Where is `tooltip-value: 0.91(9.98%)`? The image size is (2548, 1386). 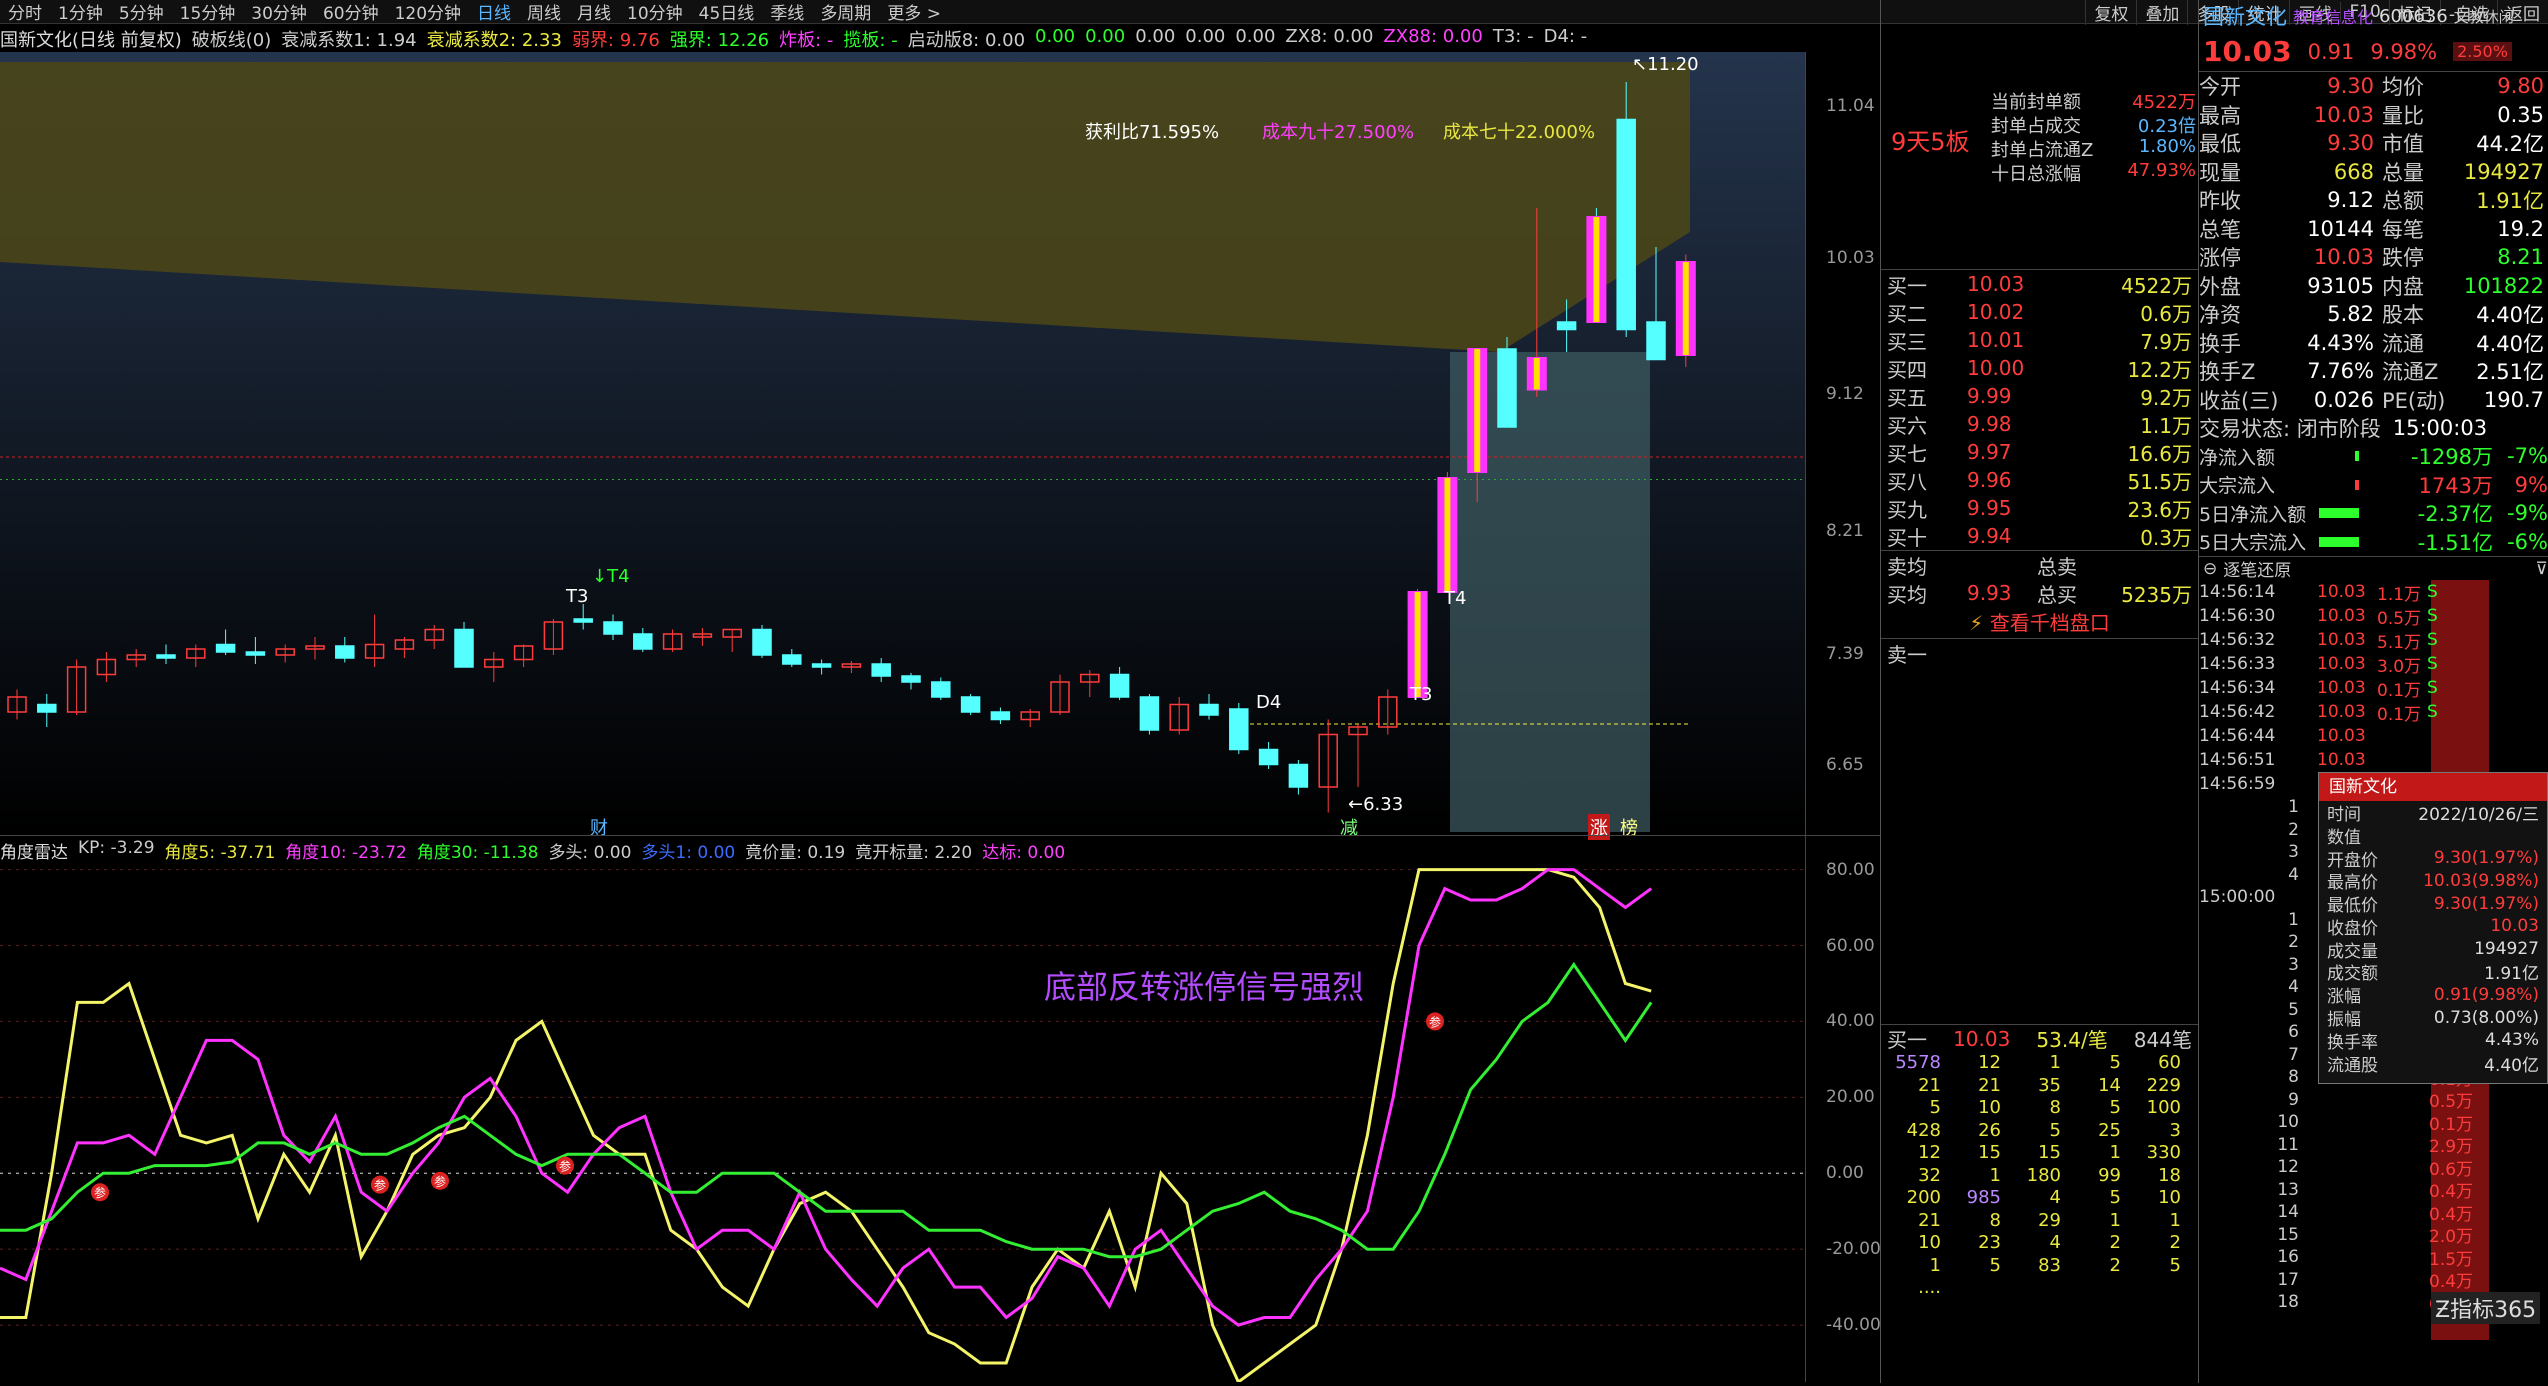
tooltip-value: 0.91(9.98%) is located at coordinates (2486, 994).